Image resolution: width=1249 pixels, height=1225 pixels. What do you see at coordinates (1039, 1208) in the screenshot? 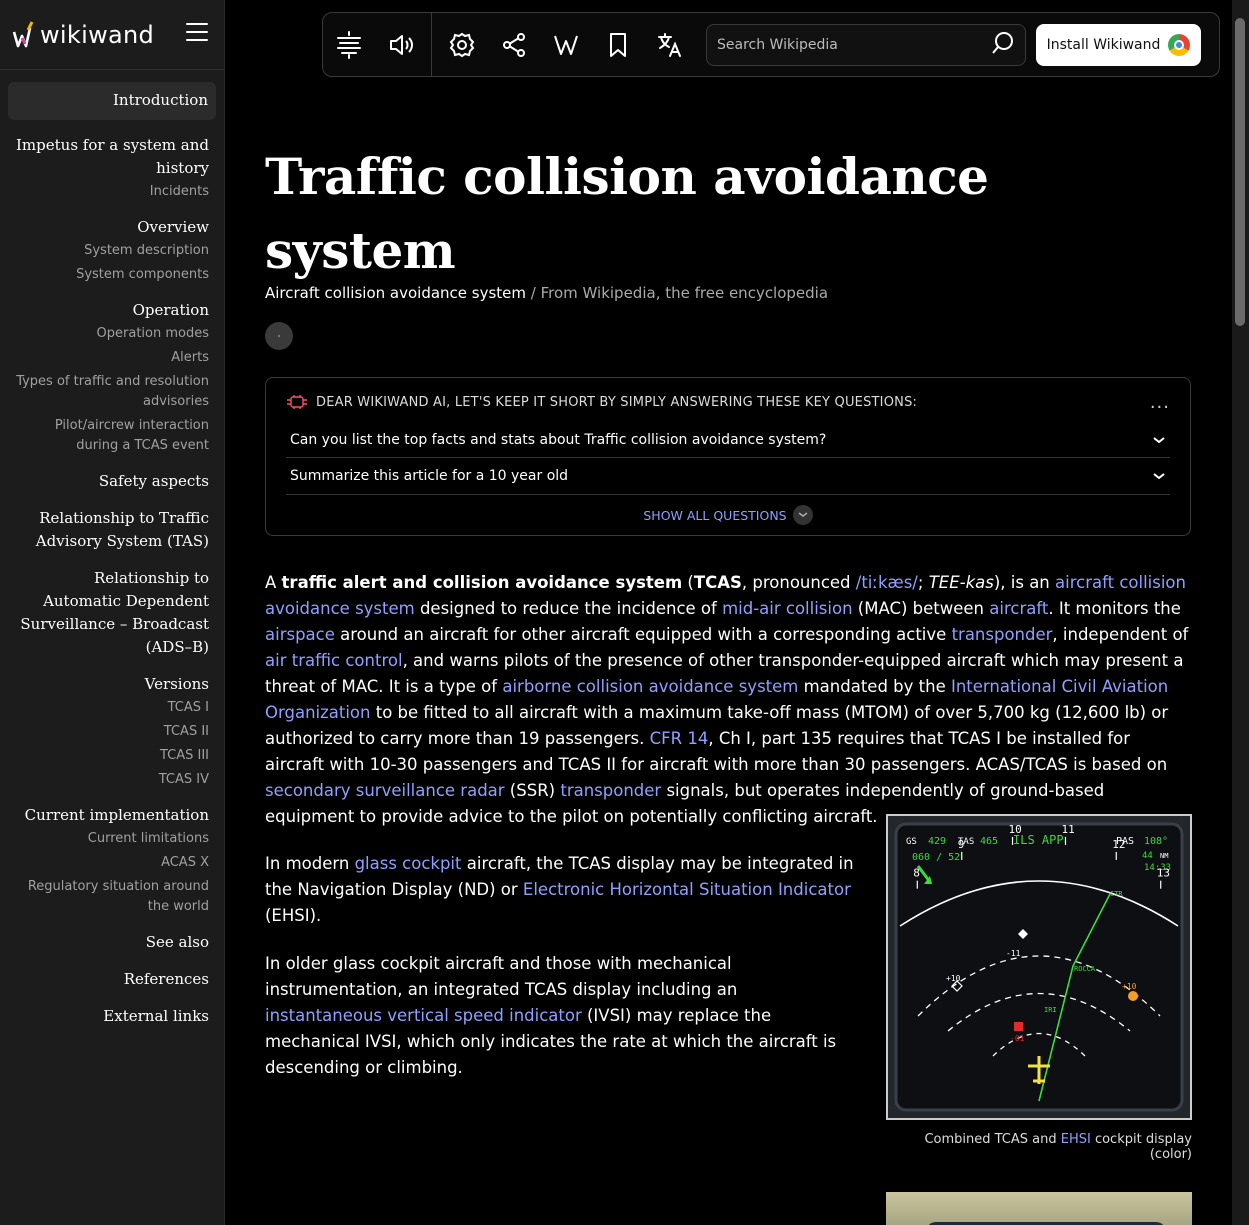
I see `second-figure-image` at bounding box center [1039, 1208].